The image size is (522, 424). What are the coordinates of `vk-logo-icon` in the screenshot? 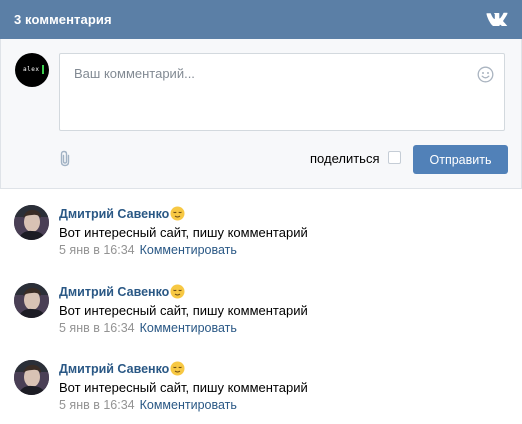 It's located at (497, 19).